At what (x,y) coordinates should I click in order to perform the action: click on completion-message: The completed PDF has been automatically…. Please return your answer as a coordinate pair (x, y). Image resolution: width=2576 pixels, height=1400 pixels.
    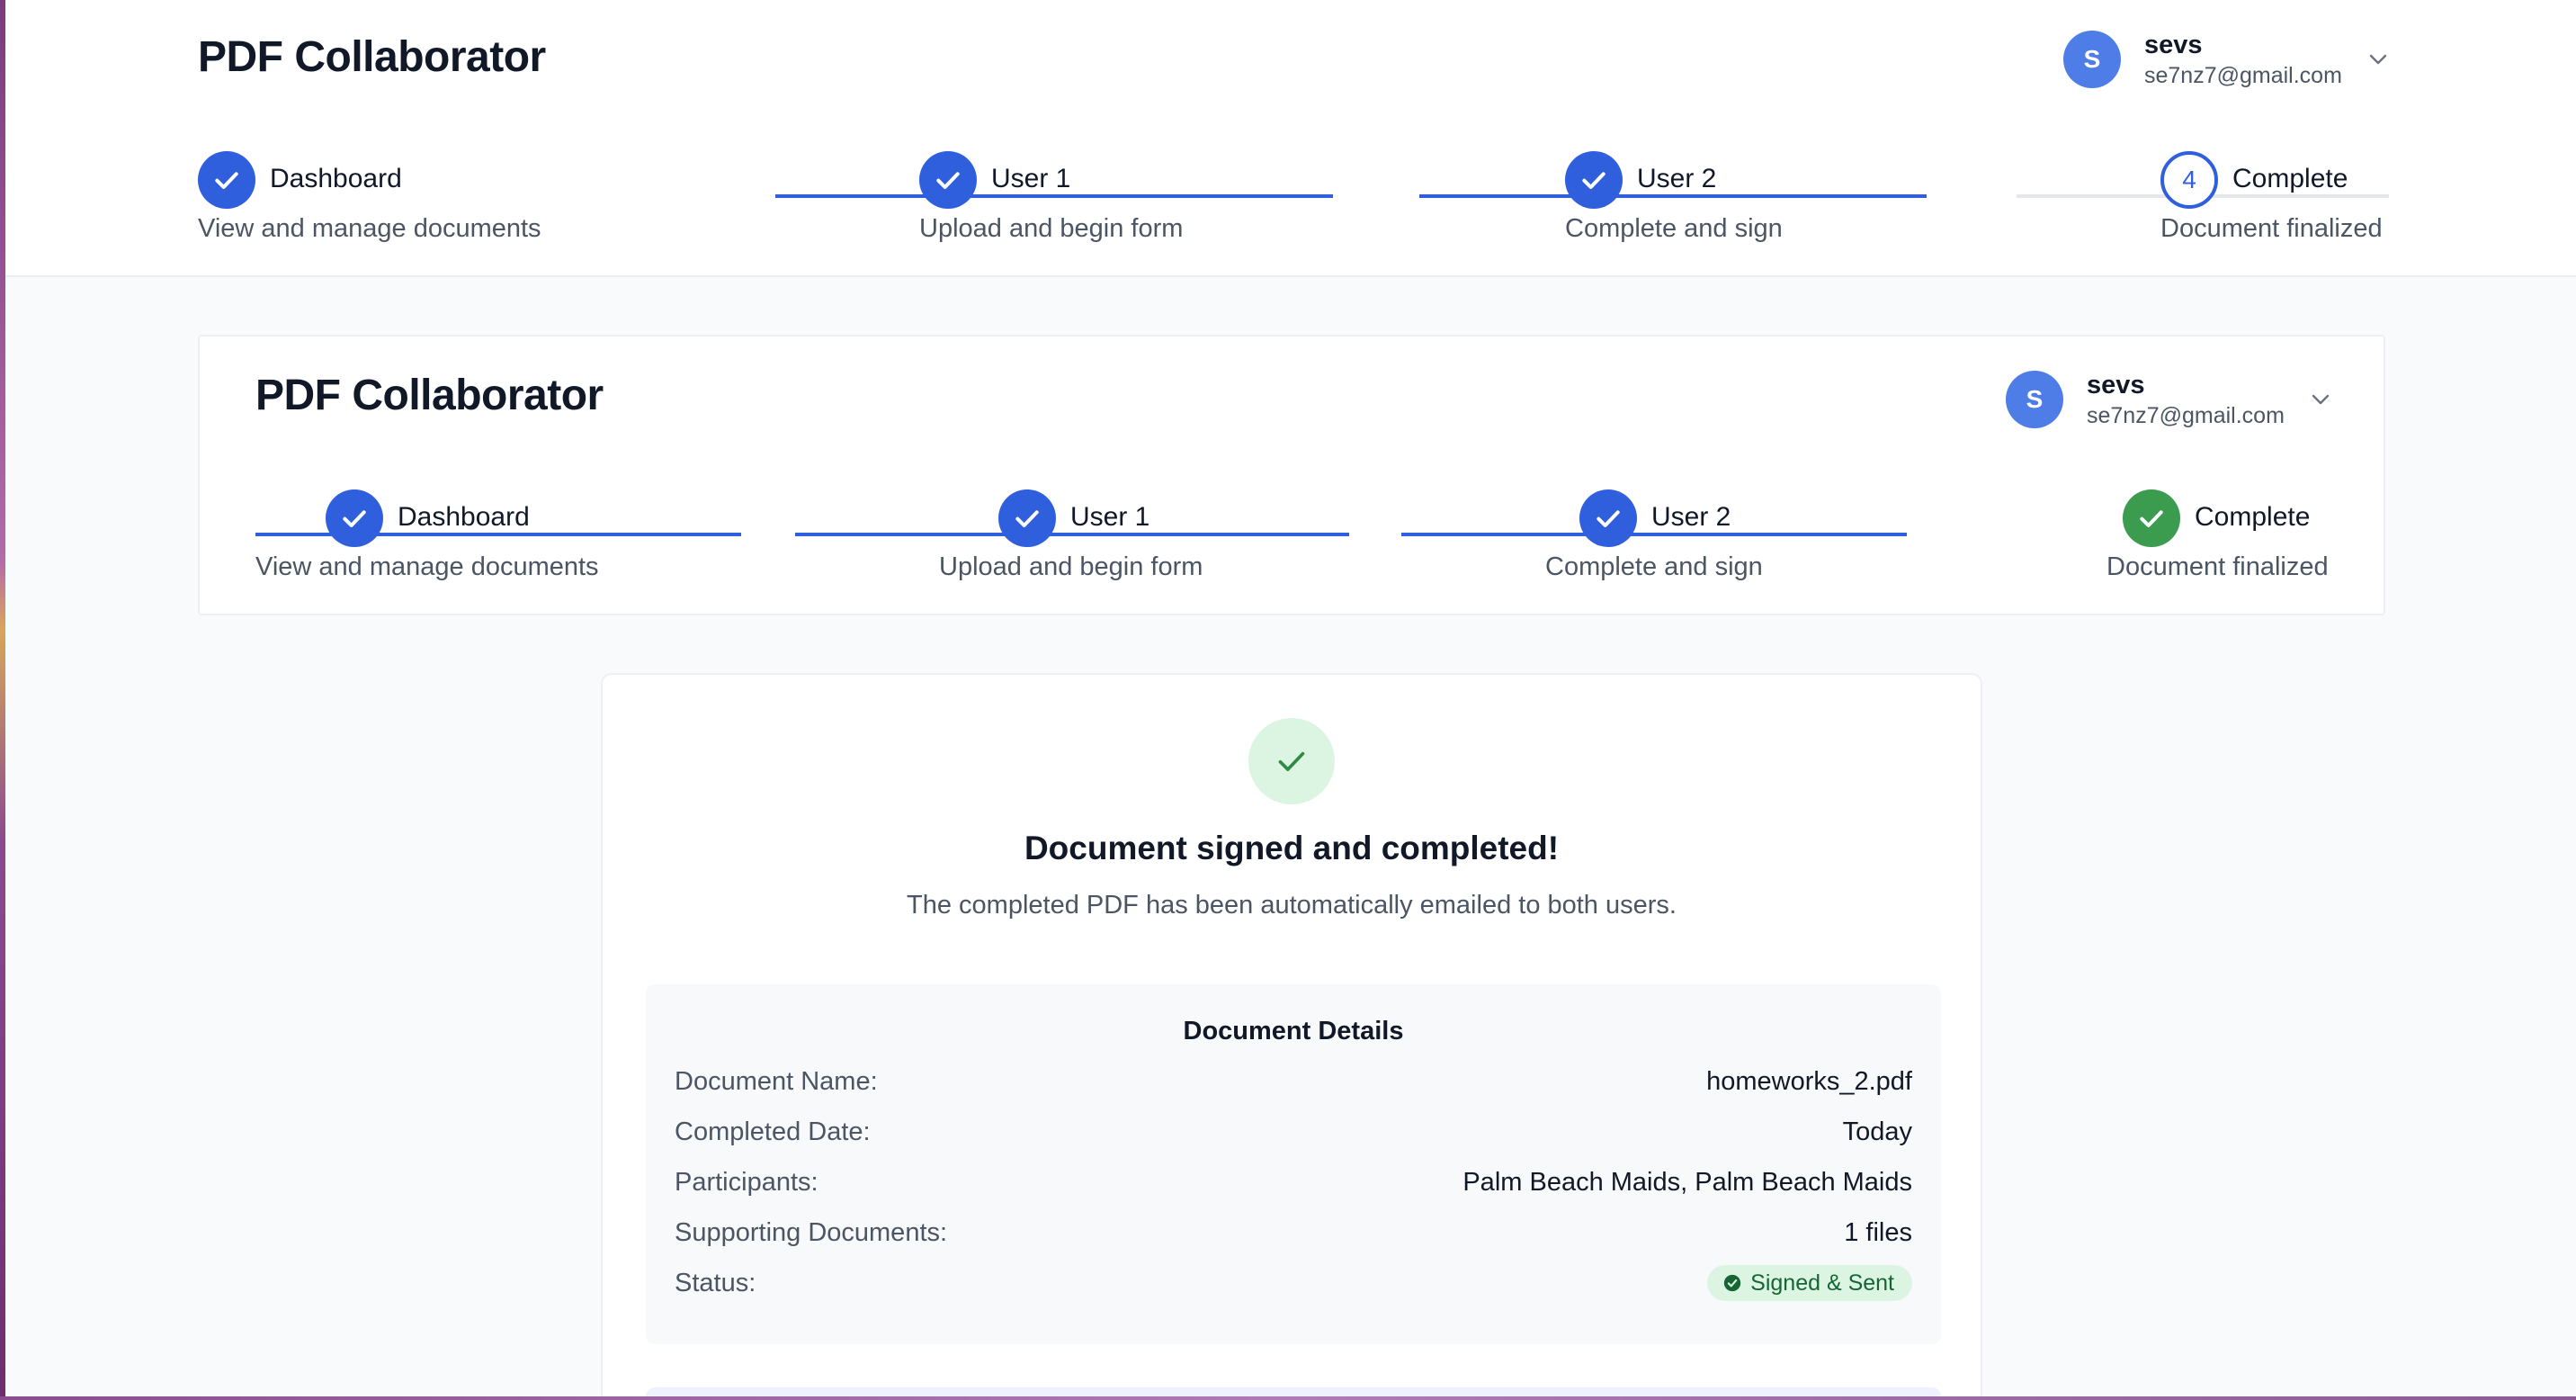
    Looking at the image, I should click on (1292, 905).